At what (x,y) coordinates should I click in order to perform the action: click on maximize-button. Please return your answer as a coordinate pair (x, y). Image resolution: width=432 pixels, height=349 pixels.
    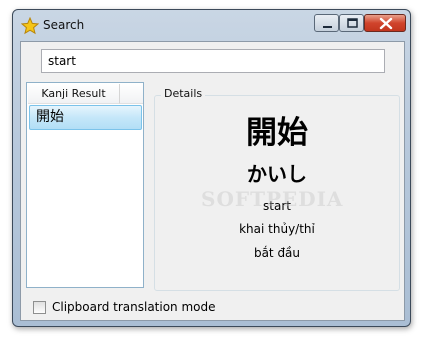
    Looking at the image, I should click on (351, 23).